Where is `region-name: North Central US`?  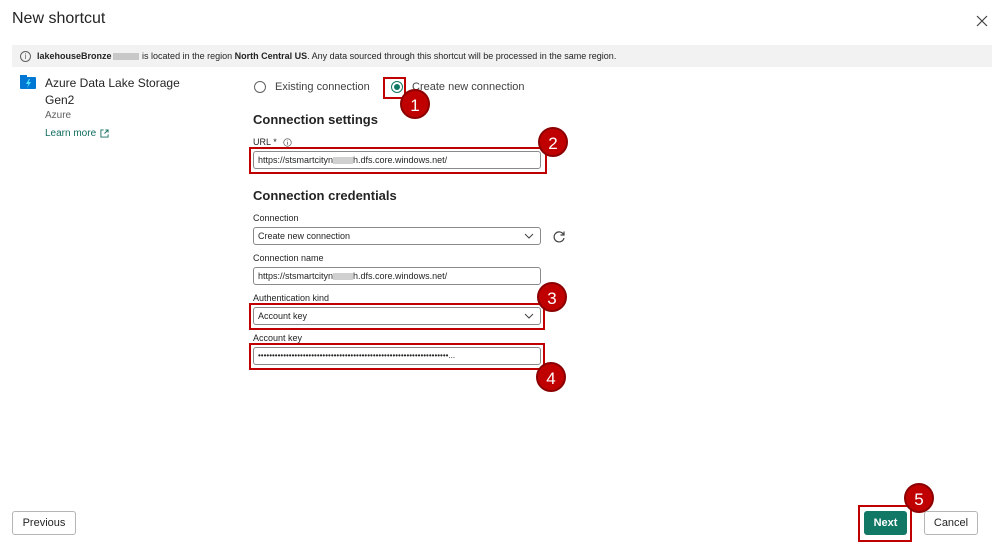 region-name: North Central US is located at coordinates (271, 56).